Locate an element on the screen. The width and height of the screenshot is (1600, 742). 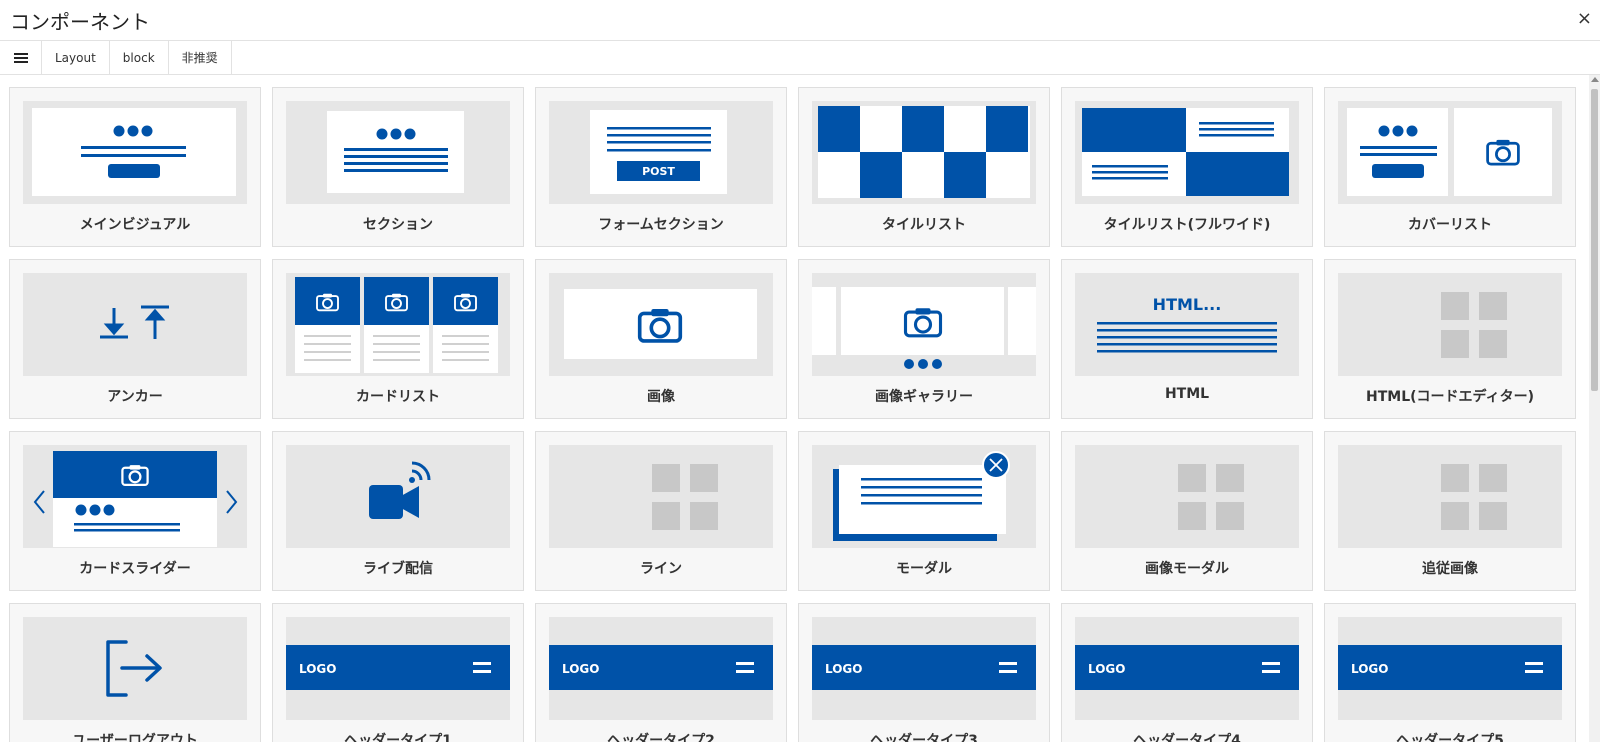
component-card: LOGO ヘッダータイプ5 is located at coordinates (1450, 672).